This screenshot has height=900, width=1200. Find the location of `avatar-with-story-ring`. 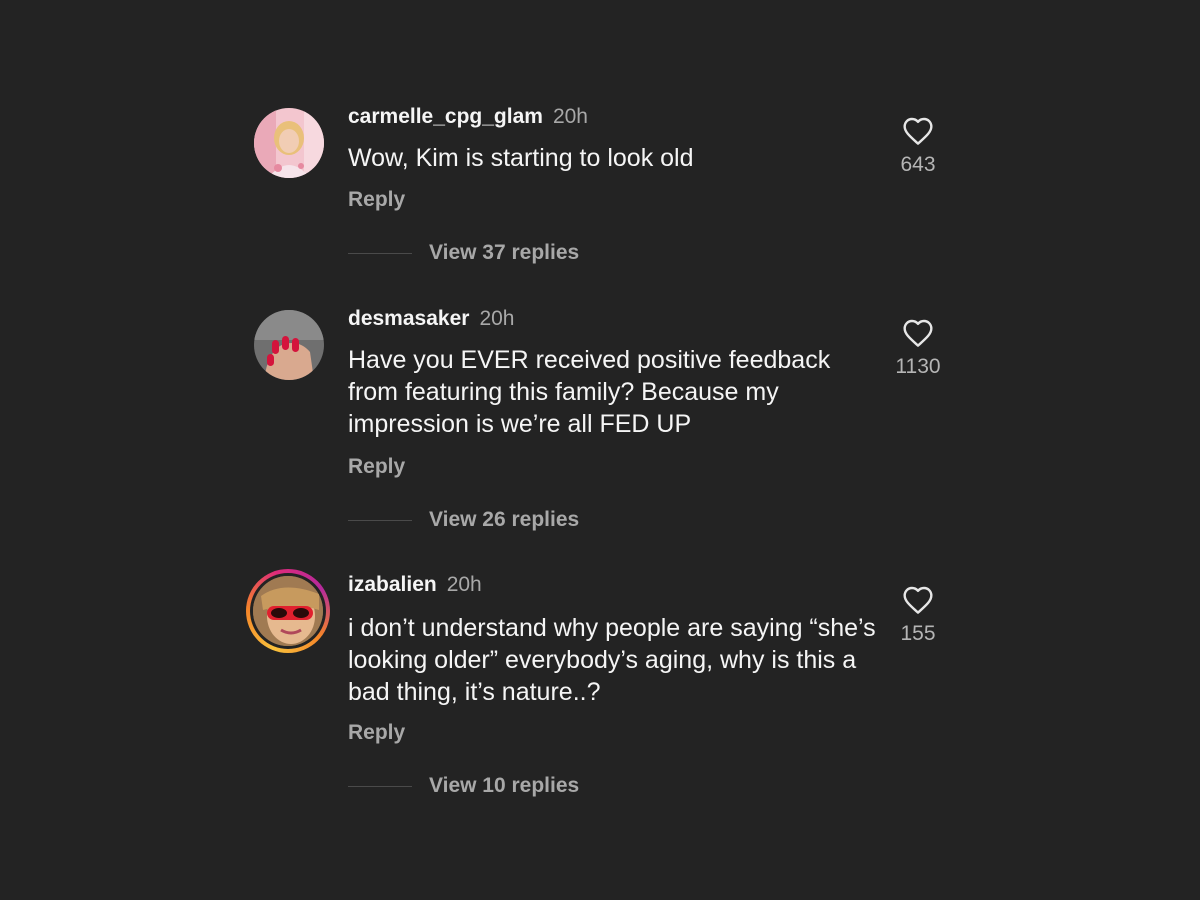

avatar-with-story-ring is located at coordinates (288, 611).